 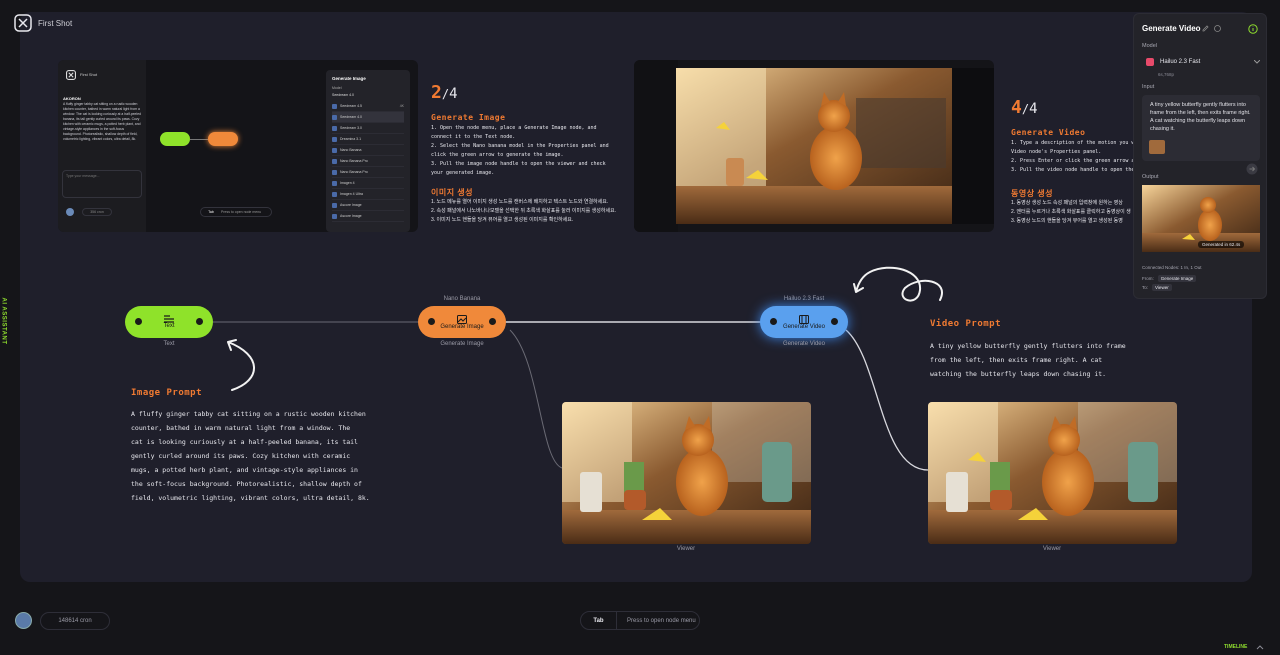 I want to click on video-node-model: Hailuo 2.3 Fast, so click(x=804, y=299).